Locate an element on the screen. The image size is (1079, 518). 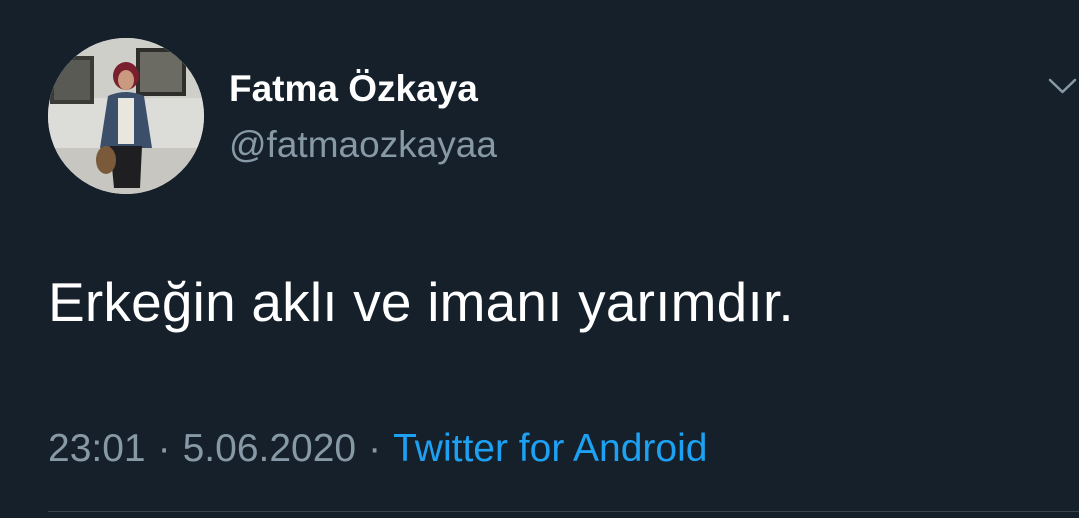
profile-photo-icon is located at coordinates (126, 116).